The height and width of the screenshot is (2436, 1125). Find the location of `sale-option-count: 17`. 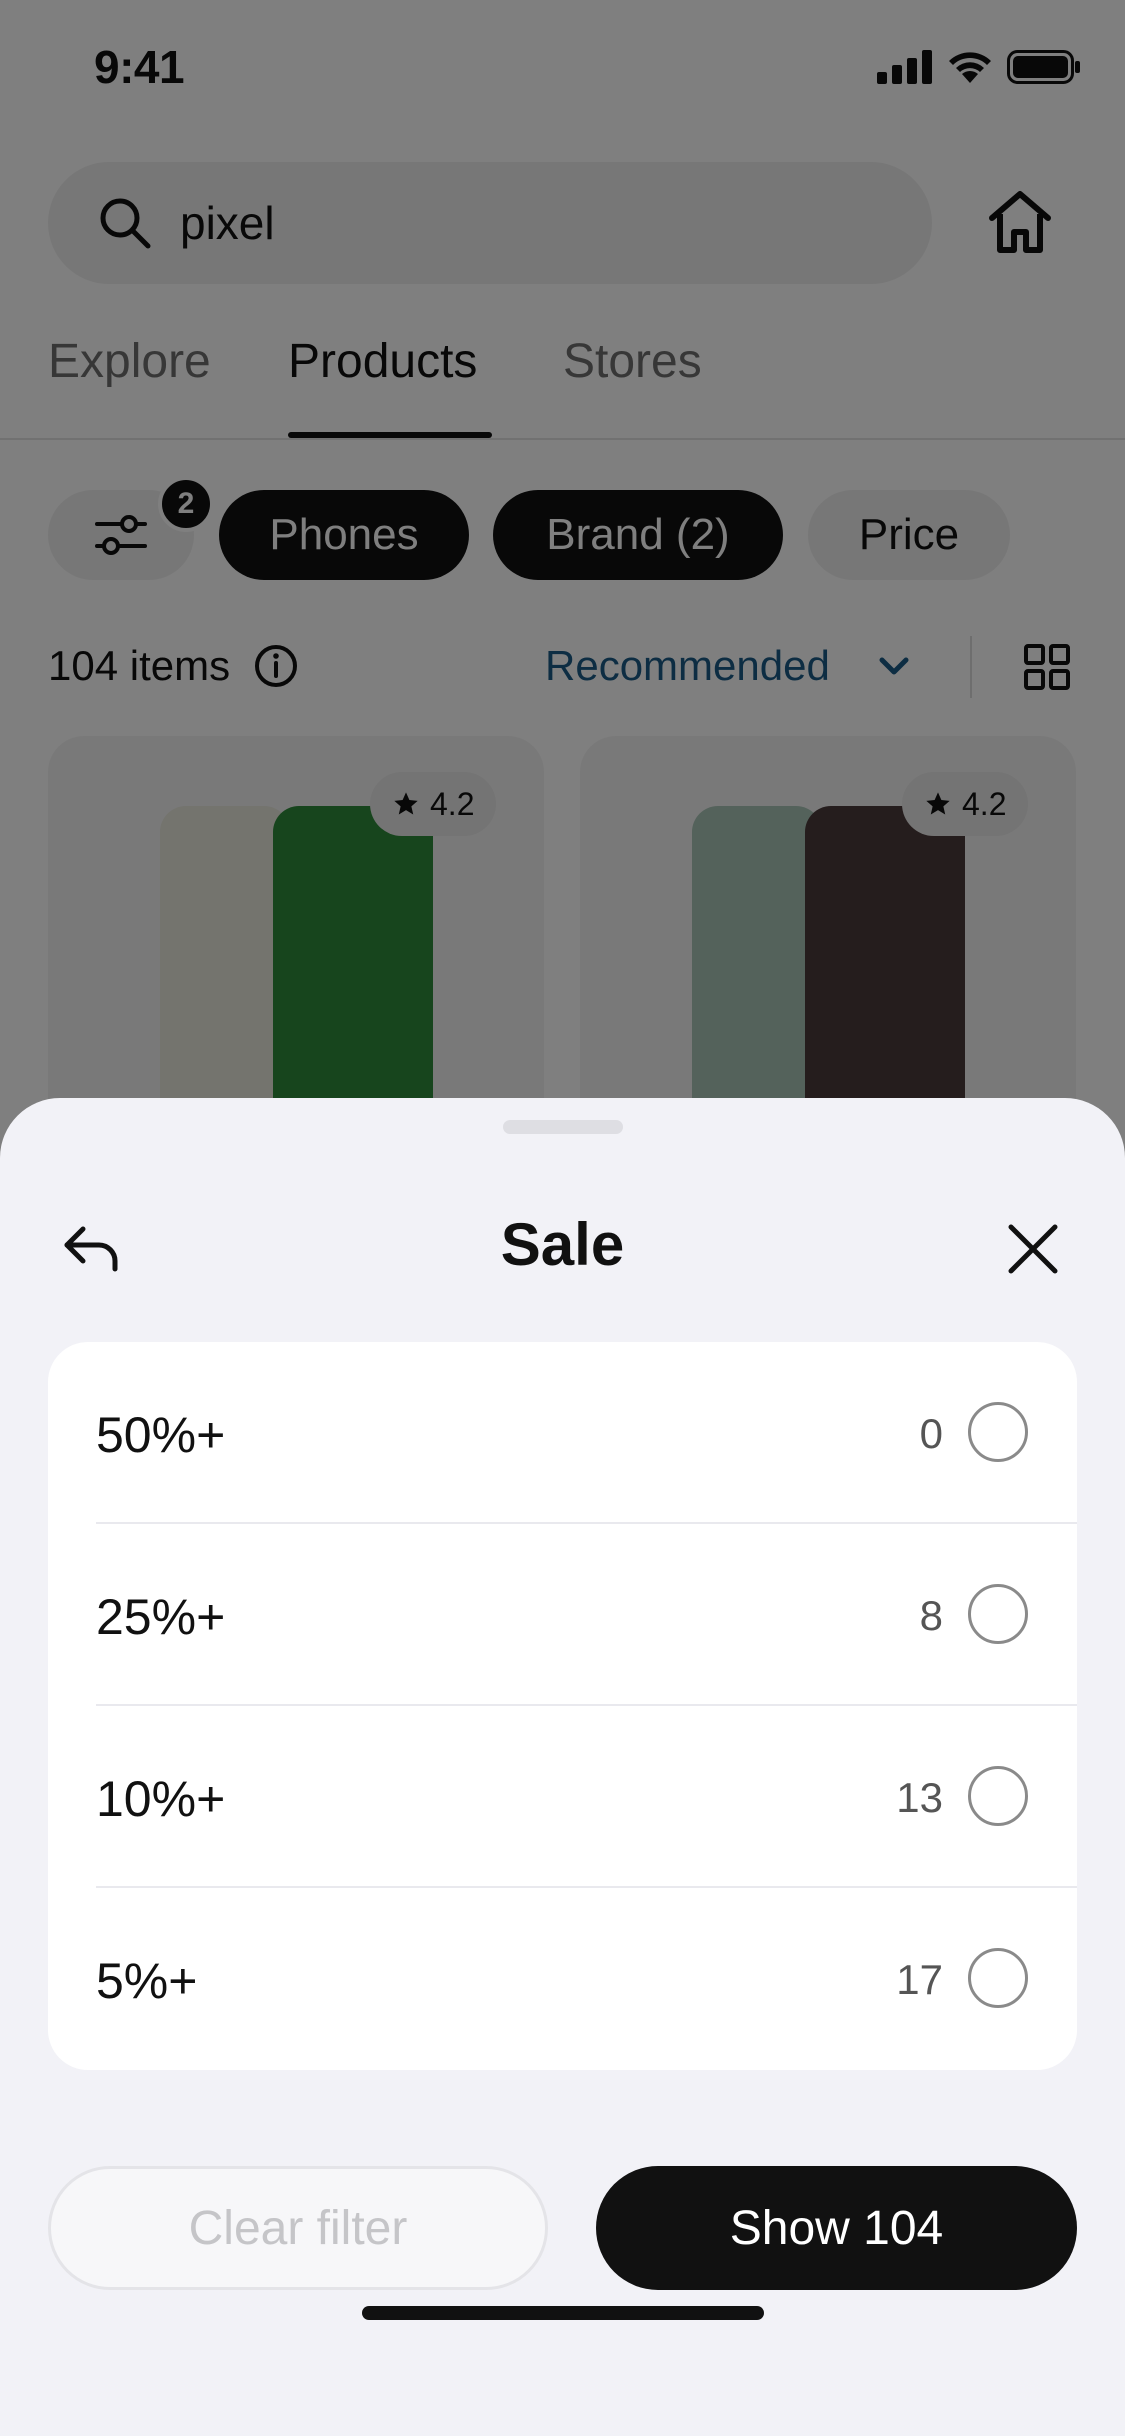

sale-option-count: 17 is located at coordinates (919, 1979).